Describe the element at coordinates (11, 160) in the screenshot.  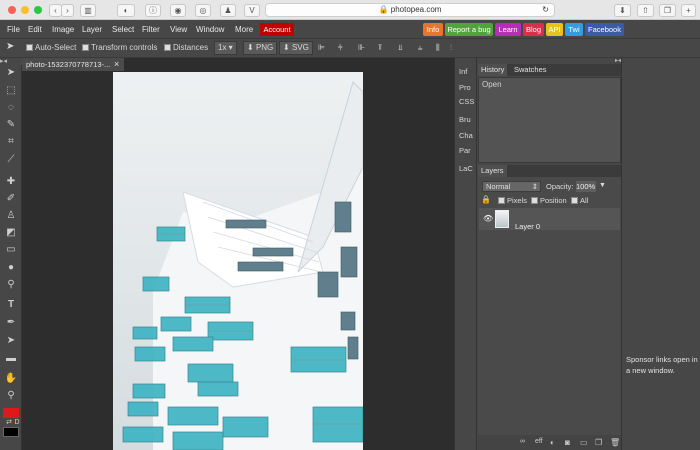
I see `eyedropper-tool-icon: ⟋` at that location.